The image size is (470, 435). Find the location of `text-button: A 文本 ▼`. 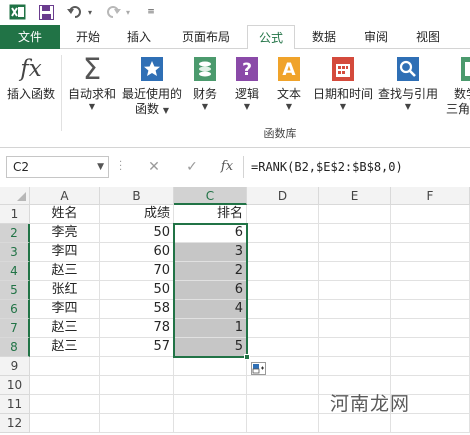

text-button: A 文本 ▼ is located at coordinates (289, 83).